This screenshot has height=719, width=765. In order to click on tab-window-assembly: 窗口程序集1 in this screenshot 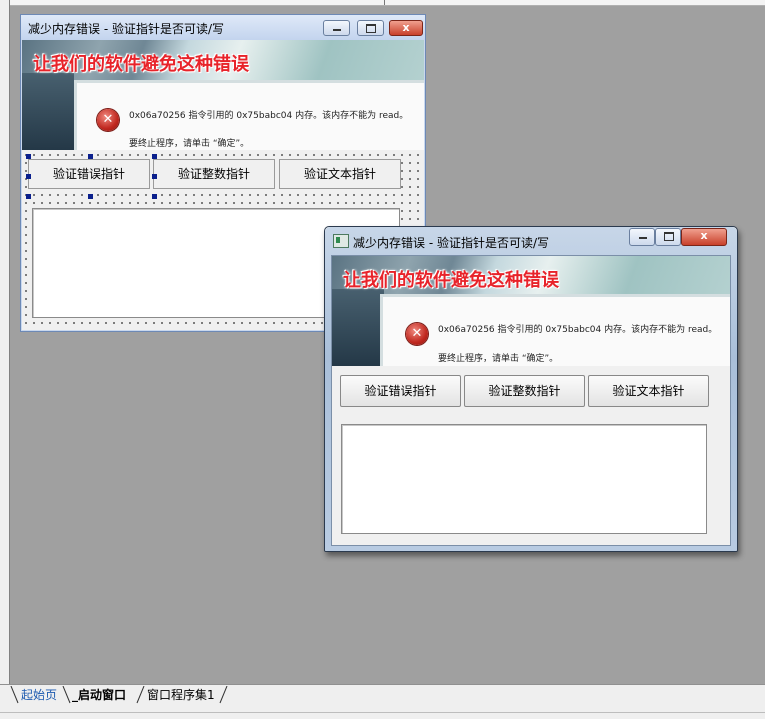, I will do `click(181, 695)`.